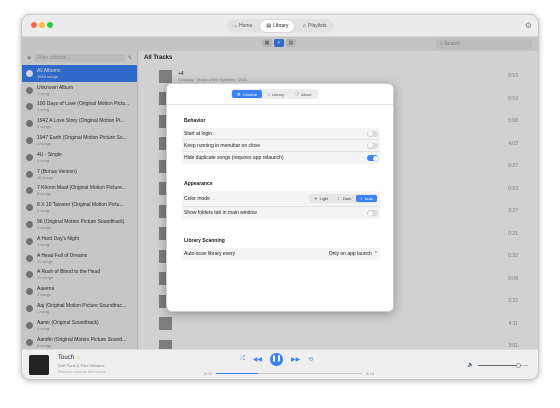 The width and height of the screenshot is (560, 408). I want to click on appearance-heading: Appearance, so click(198, 184).